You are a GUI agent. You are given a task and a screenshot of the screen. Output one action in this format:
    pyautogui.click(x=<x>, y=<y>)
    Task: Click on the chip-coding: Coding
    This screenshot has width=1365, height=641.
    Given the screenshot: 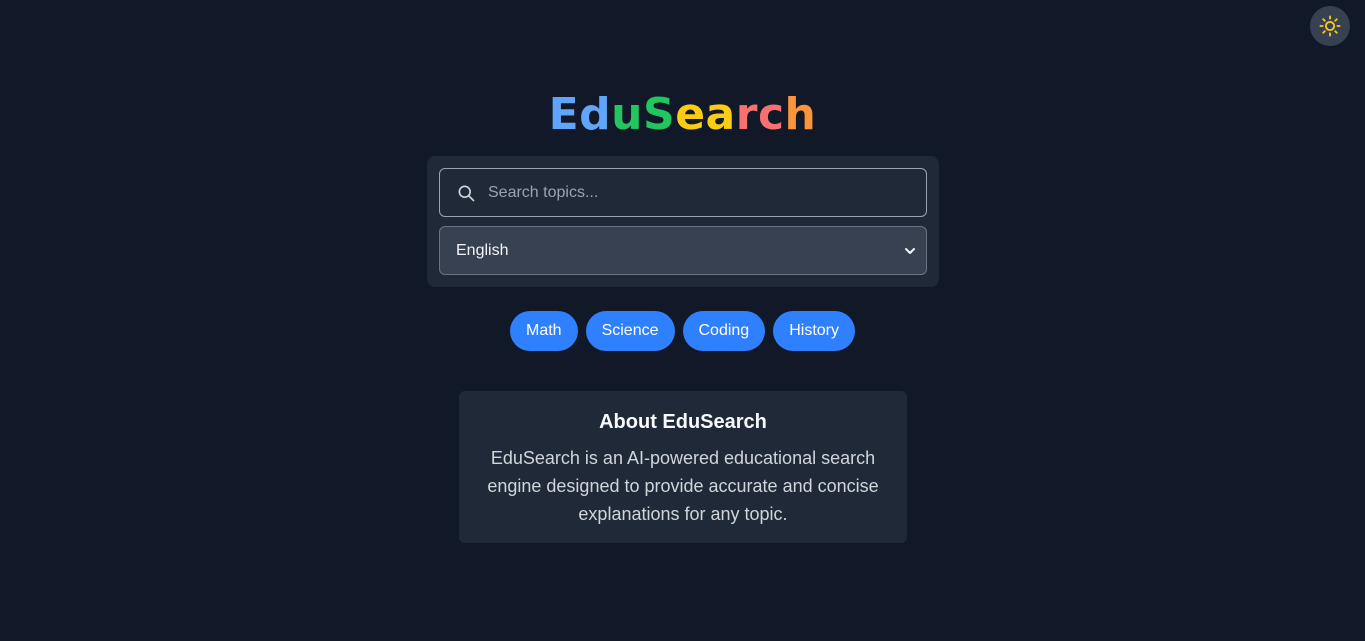 What is the action you would take?
    pyautogui.click(x=724, y=331)
    